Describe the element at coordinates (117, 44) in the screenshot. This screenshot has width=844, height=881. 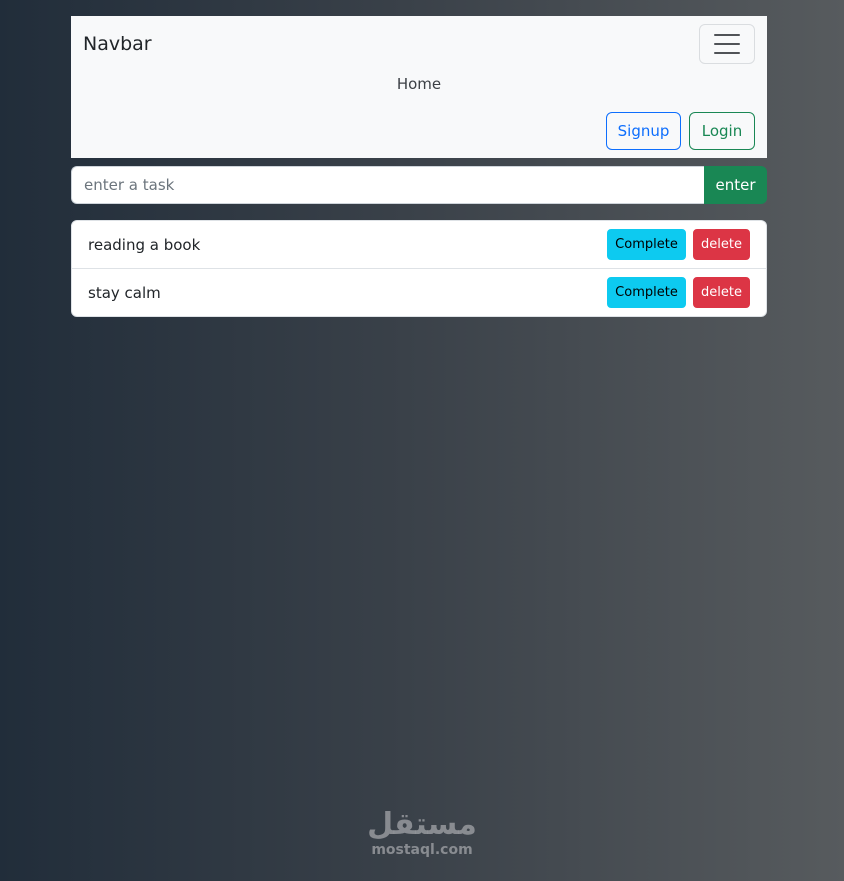
I see `navbar-brand: Navbar` at that location.